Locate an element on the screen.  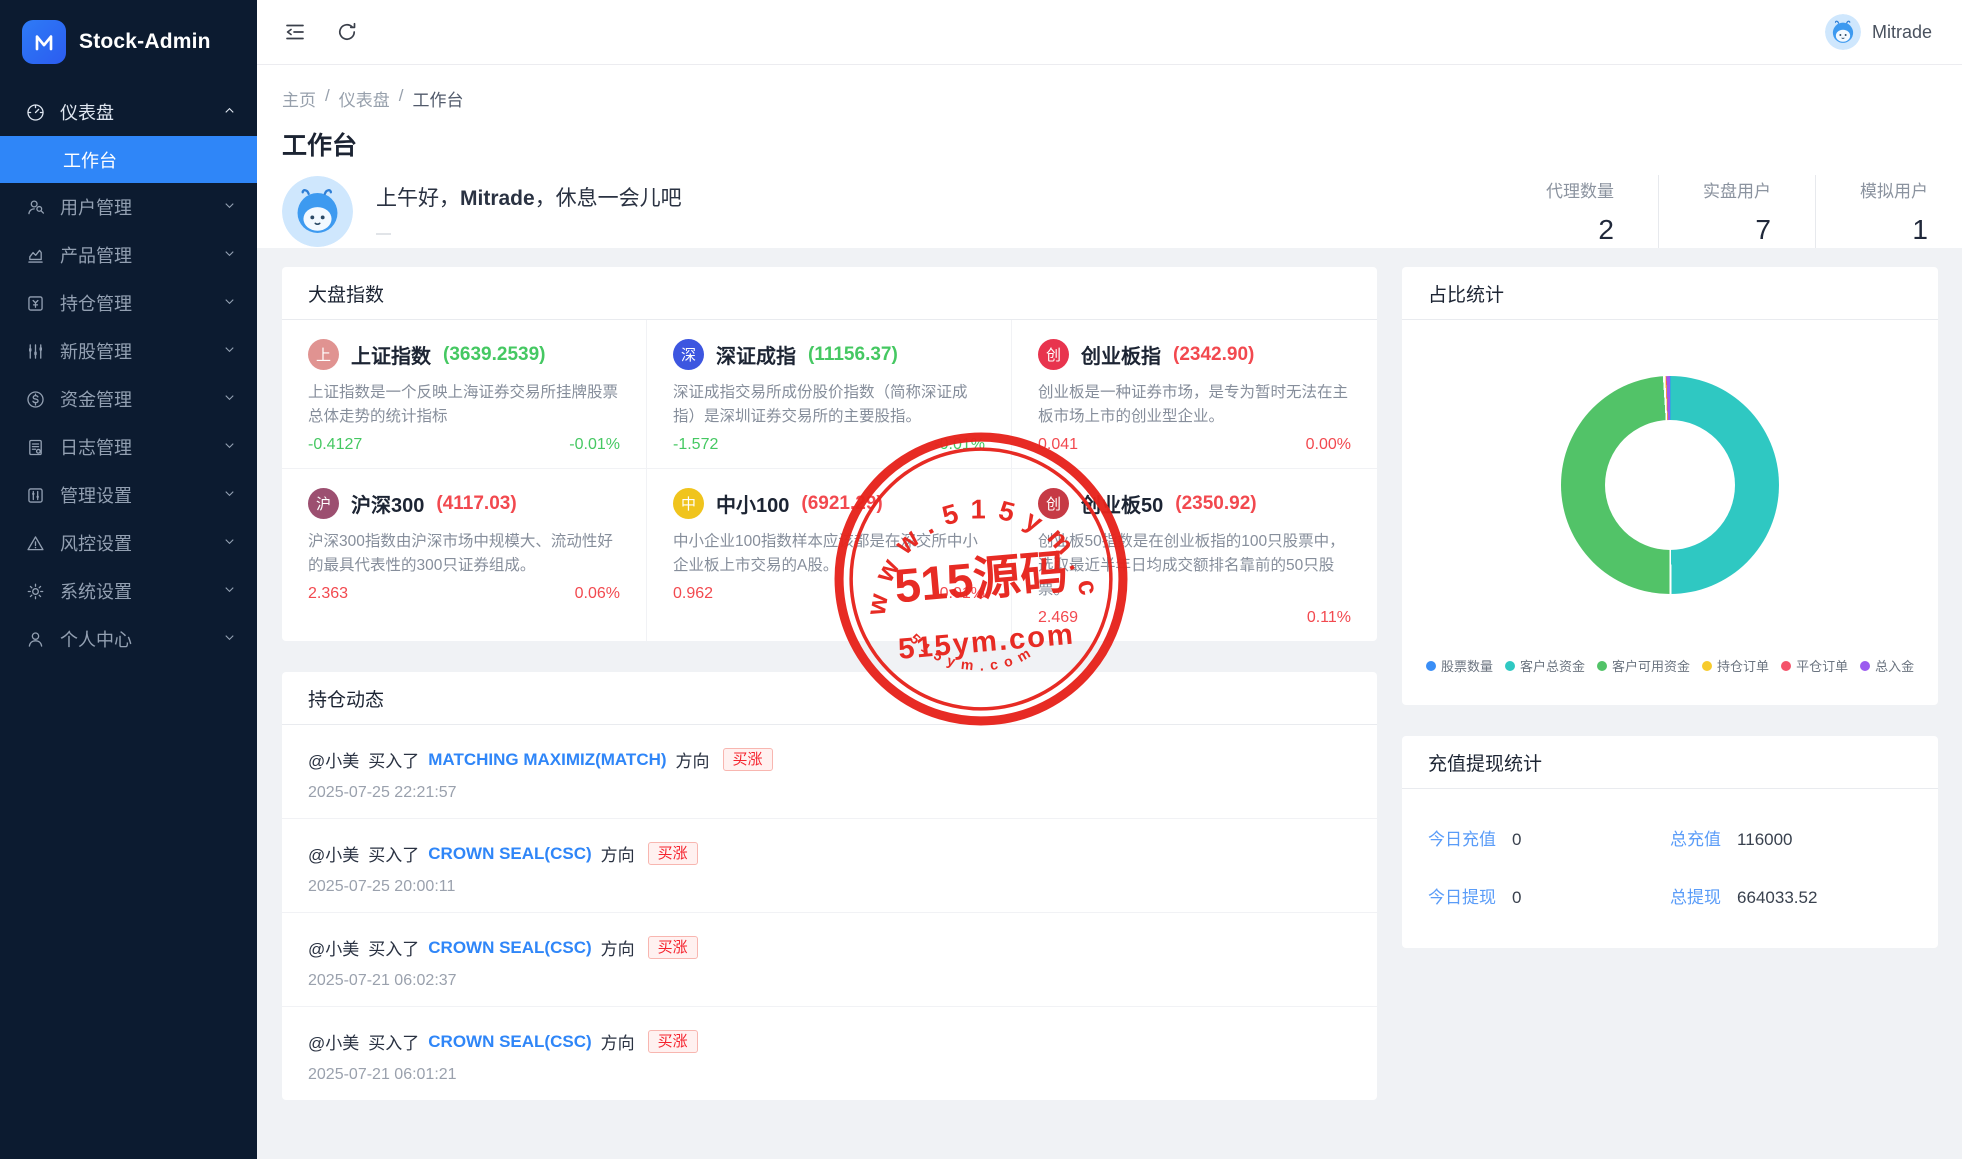
index-name: 创业板50 is located at coordinates (1122, 506).